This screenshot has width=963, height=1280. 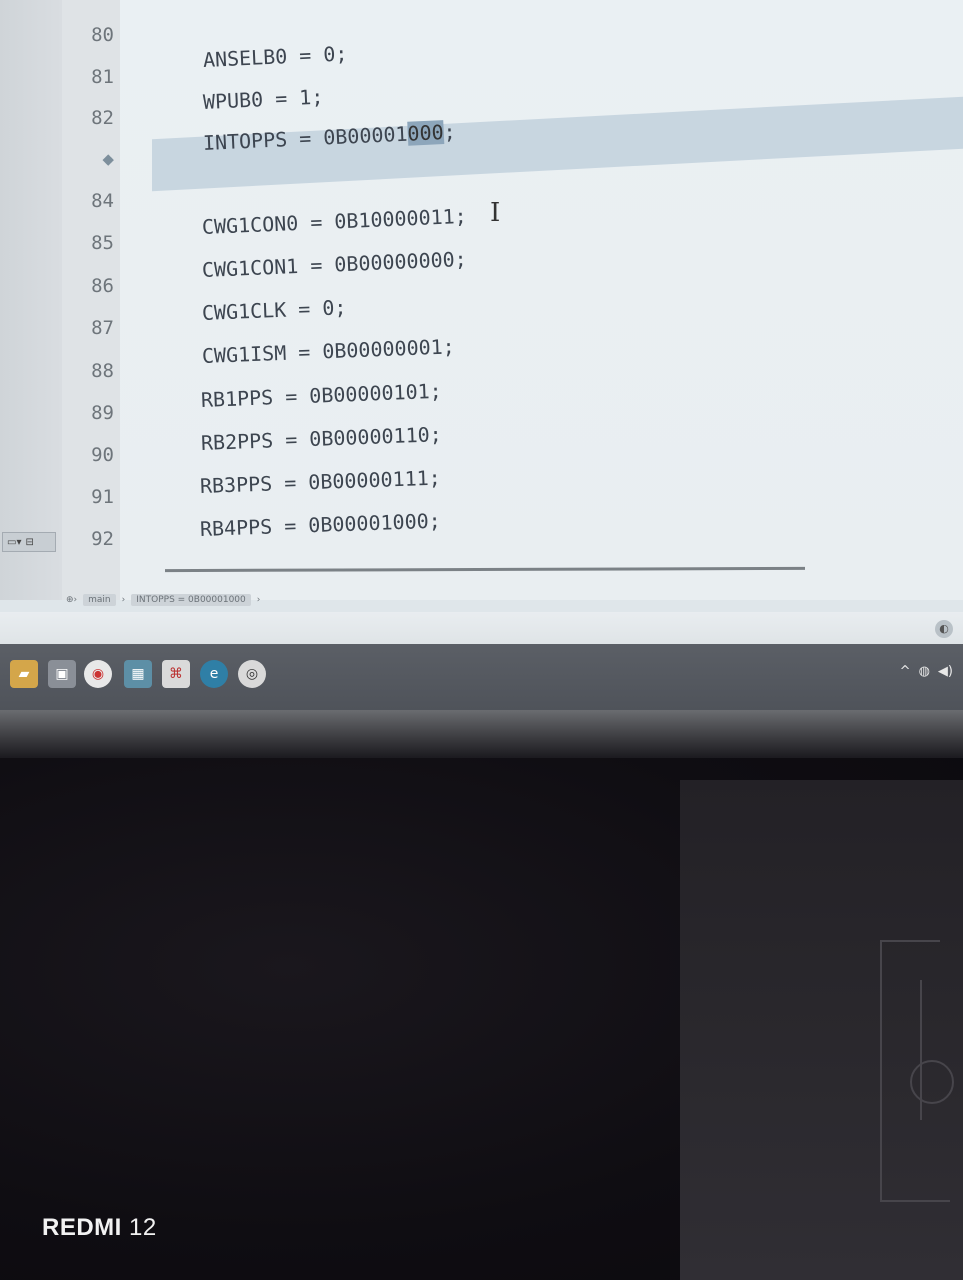 What do you see at coordinates (102, 455) in the screenshot?
I see `line-number: 90` at bounding box center [102, 455].